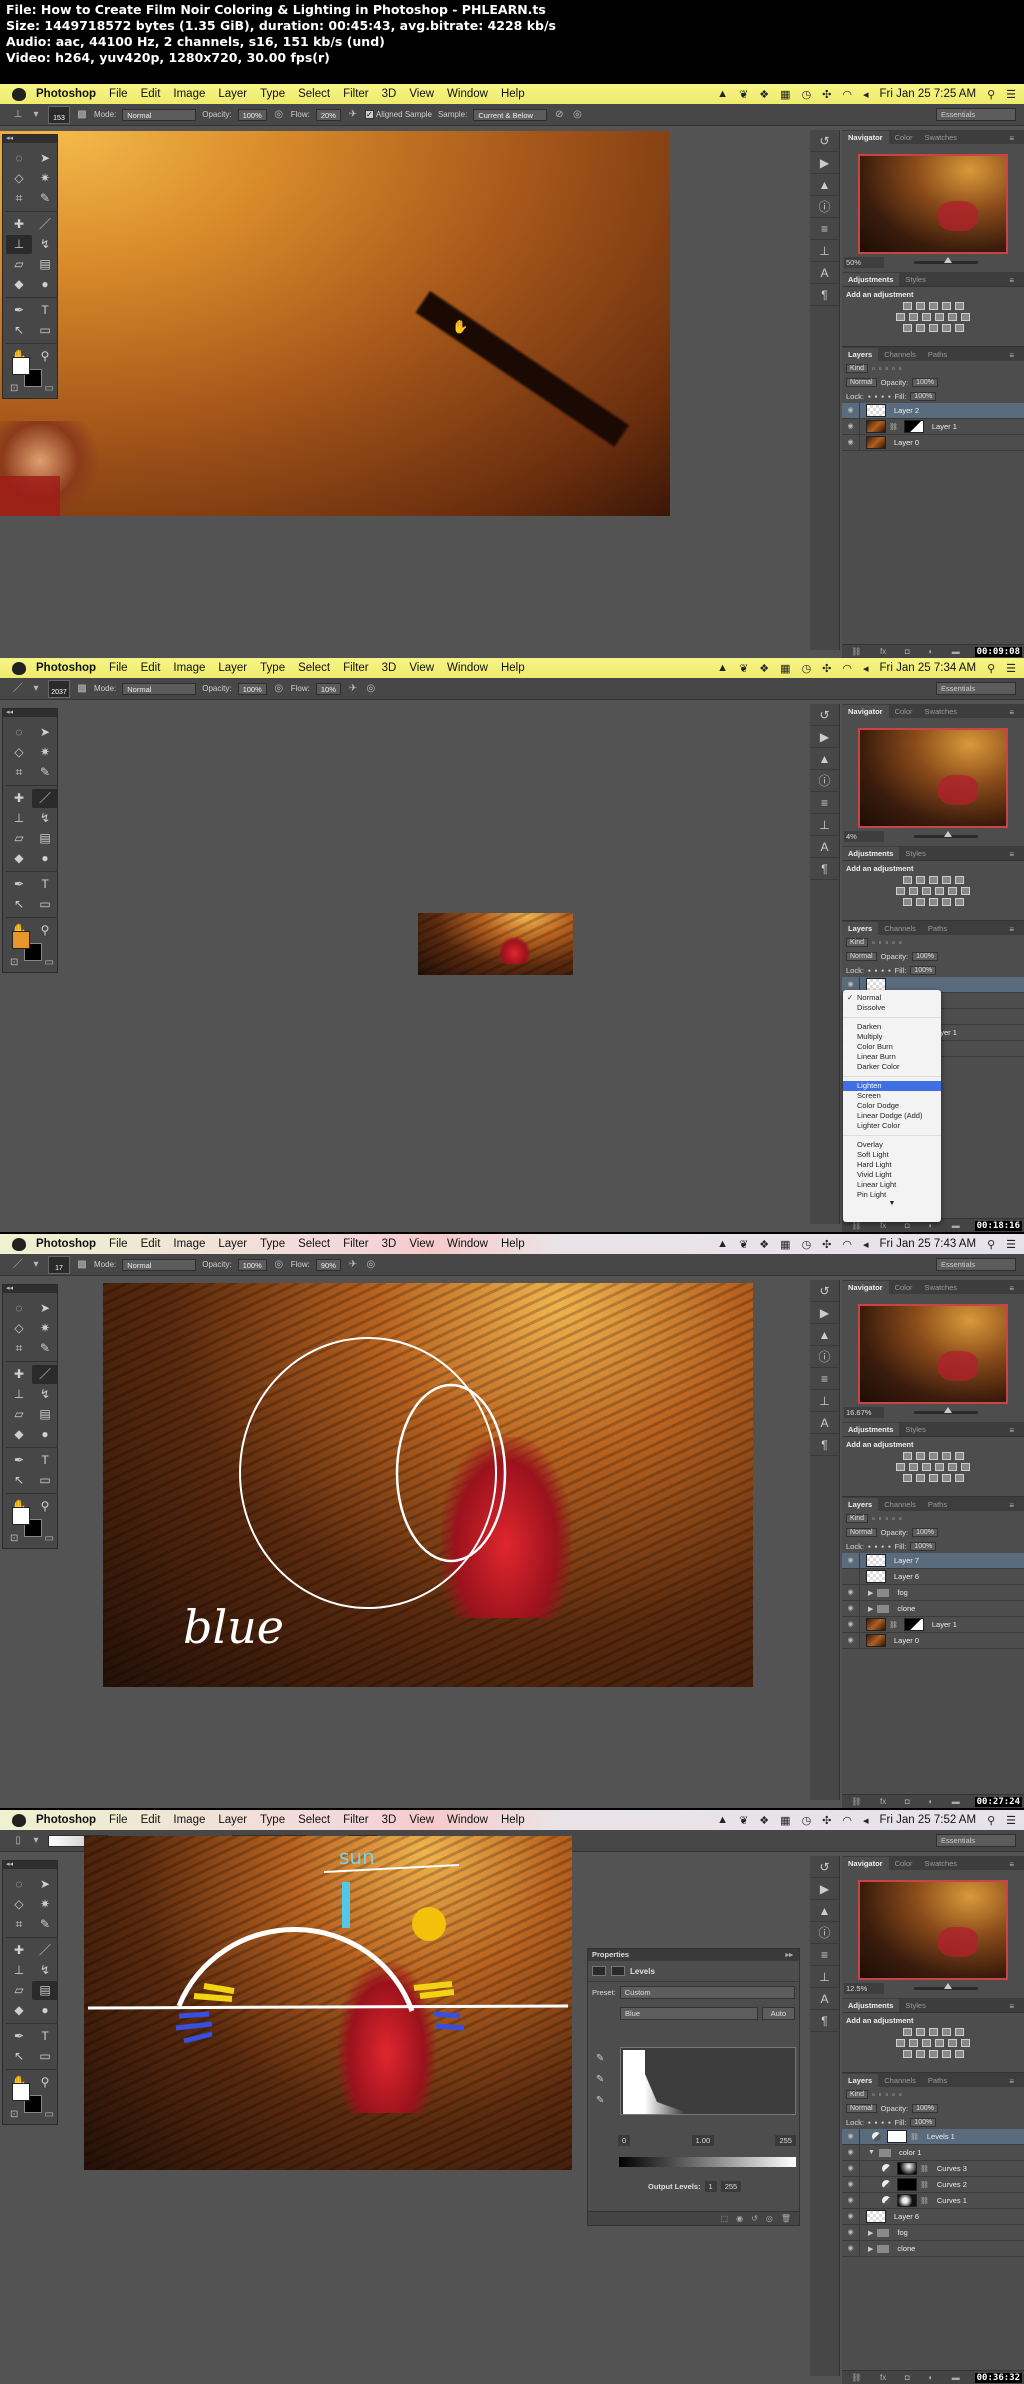 The height and width of the screenshot is (2384, 1024). Describe the element at coordinates (892, 1116) in the screenshot. I see `blend-option-linear-dodge-add-: Linear Dodge (Add)` at that location.